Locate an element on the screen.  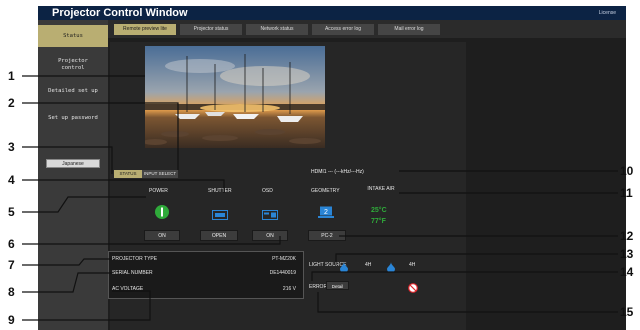
callout-15: 15 is located at coordinates (627, 312).